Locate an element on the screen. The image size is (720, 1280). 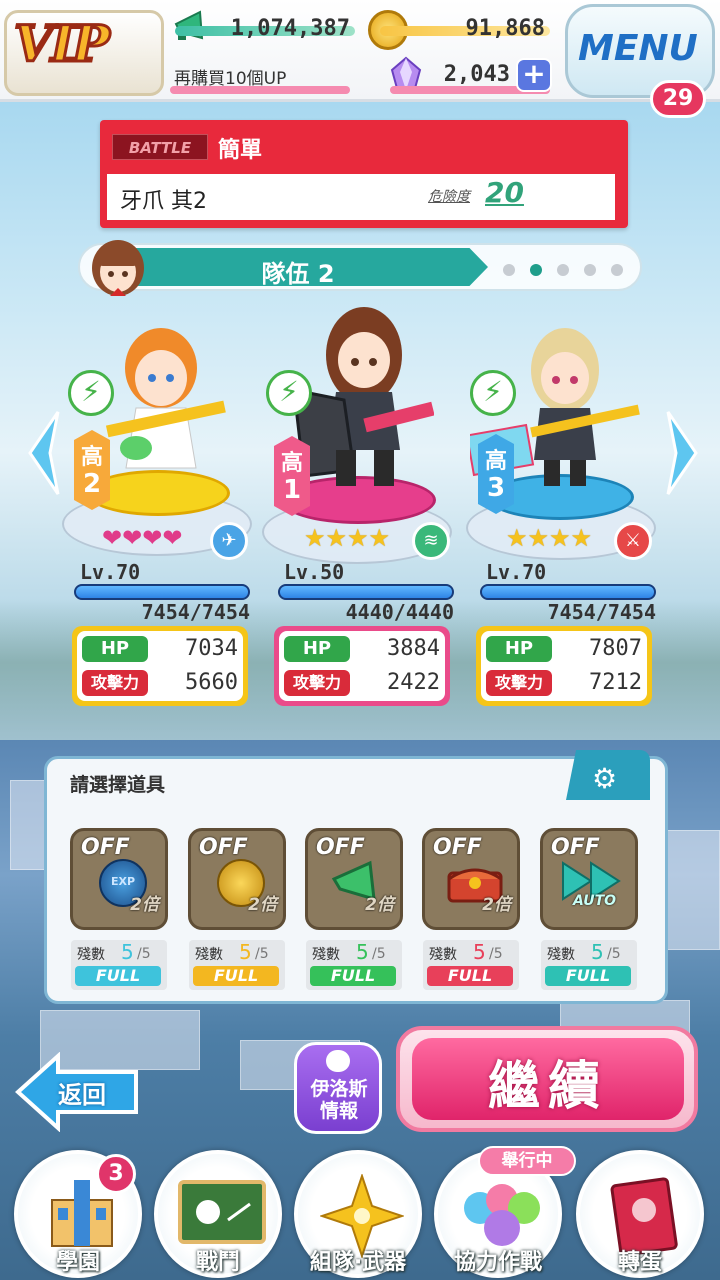
character-2-rarity: ★★★★ is located at coordinates (347, 538).